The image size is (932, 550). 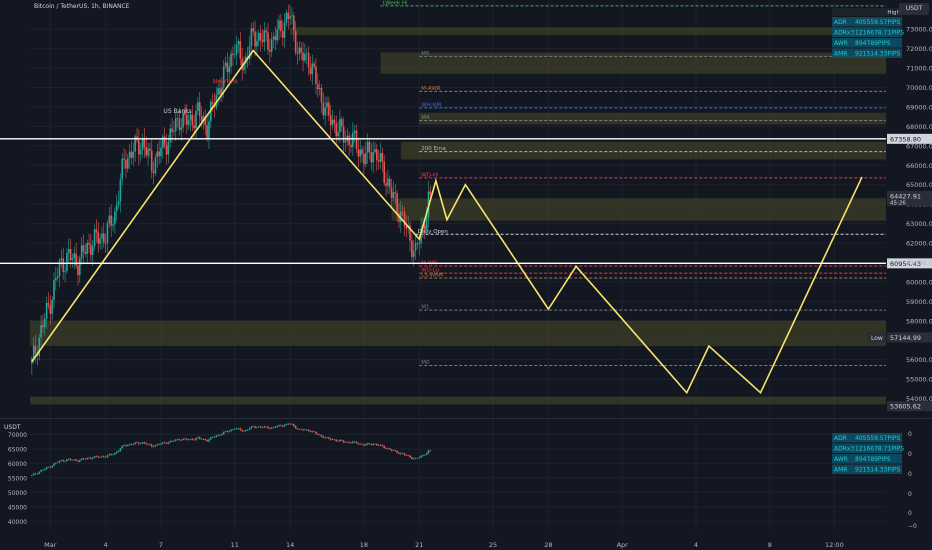 What do you see at coordinates (919, 380) in the screenshot?
I see `y-tick-label: 55000.00` at bounding box center [919, 380].